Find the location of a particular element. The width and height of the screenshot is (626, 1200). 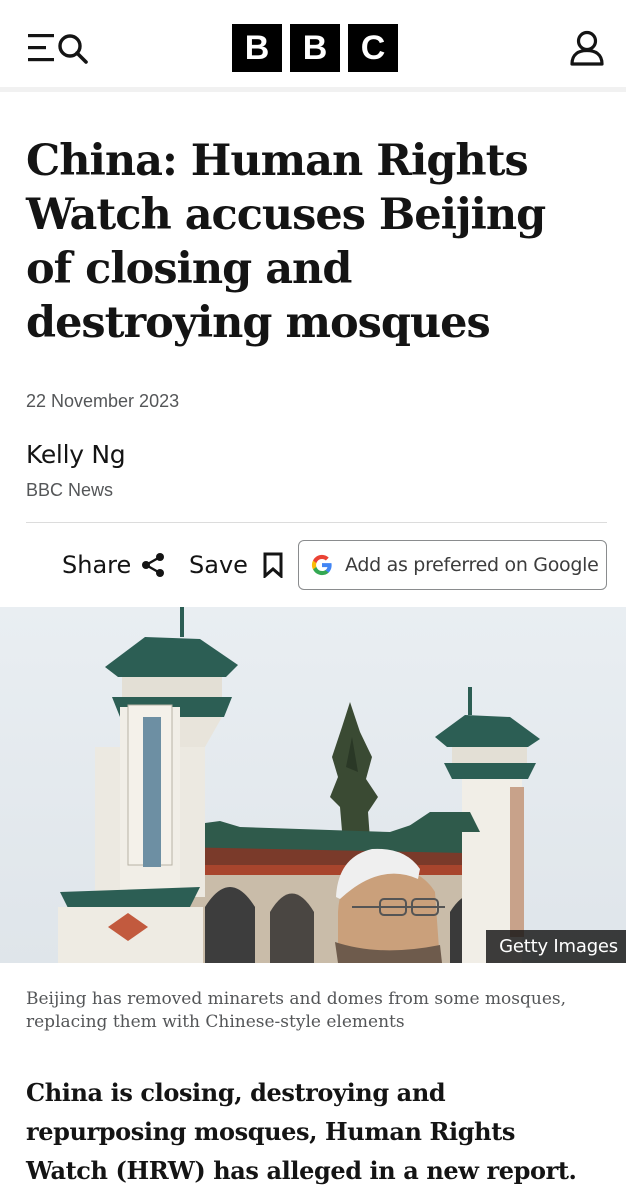

share-button: Share is located at coordinates (113, 565).